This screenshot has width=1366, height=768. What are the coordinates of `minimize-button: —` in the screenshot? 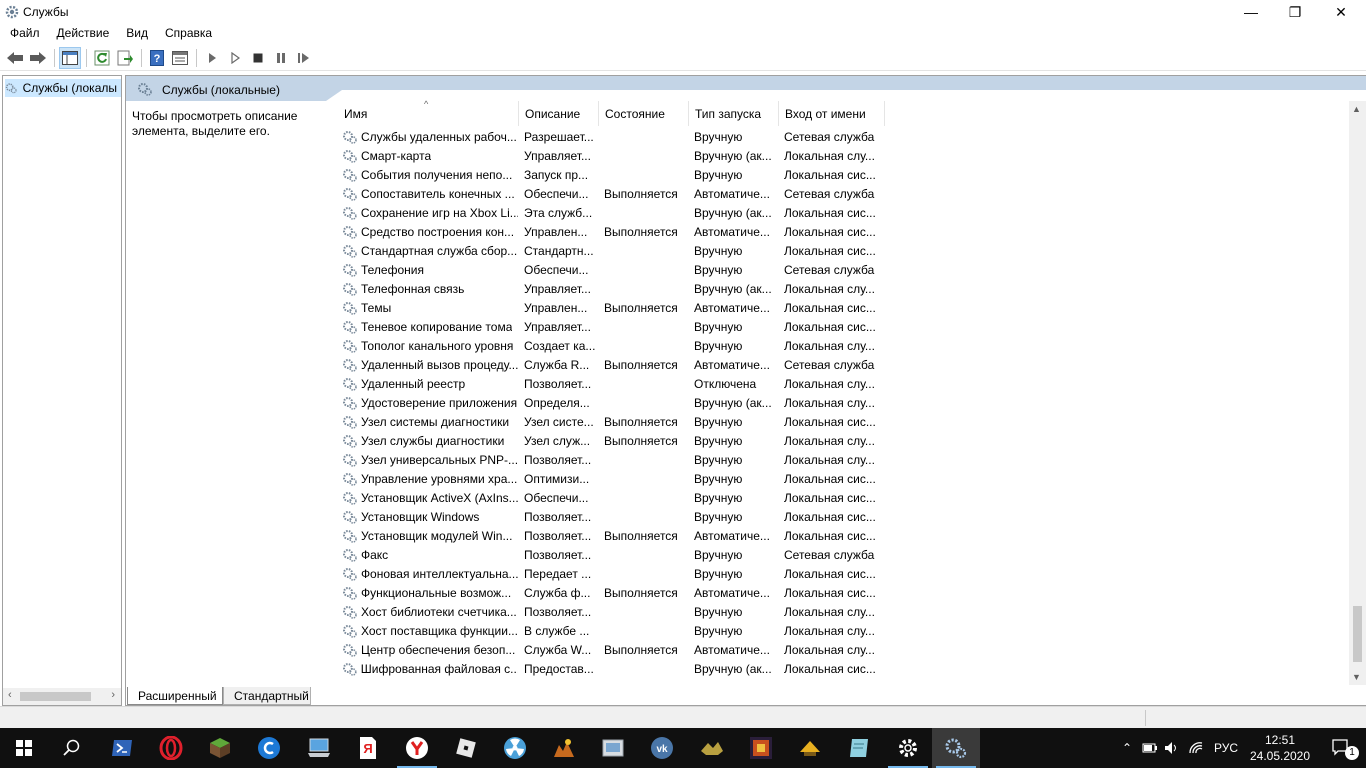 It's located at (1251, 12).